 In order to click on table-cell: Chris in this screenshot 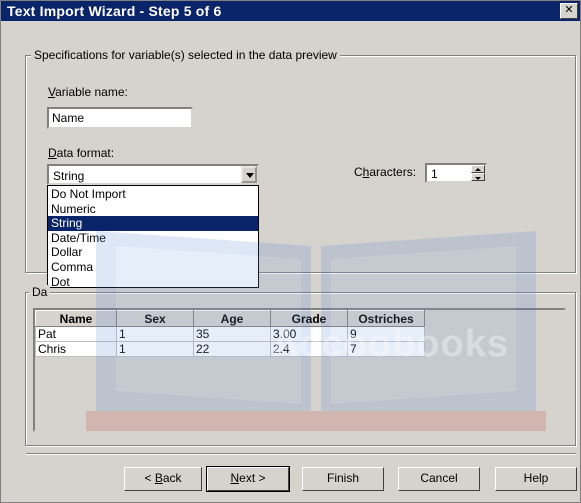, I will do `click(76, 349)`.